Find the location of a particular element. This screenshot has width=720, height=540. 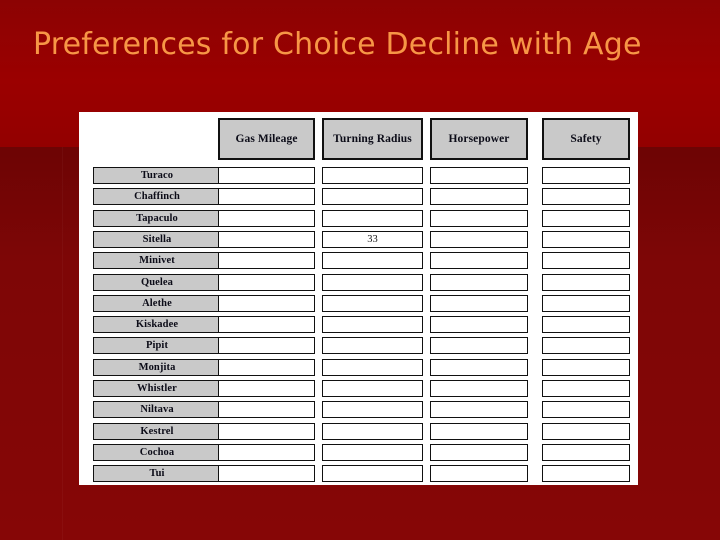

table-cell-r11-c1 is located at coordinates (372, 410).